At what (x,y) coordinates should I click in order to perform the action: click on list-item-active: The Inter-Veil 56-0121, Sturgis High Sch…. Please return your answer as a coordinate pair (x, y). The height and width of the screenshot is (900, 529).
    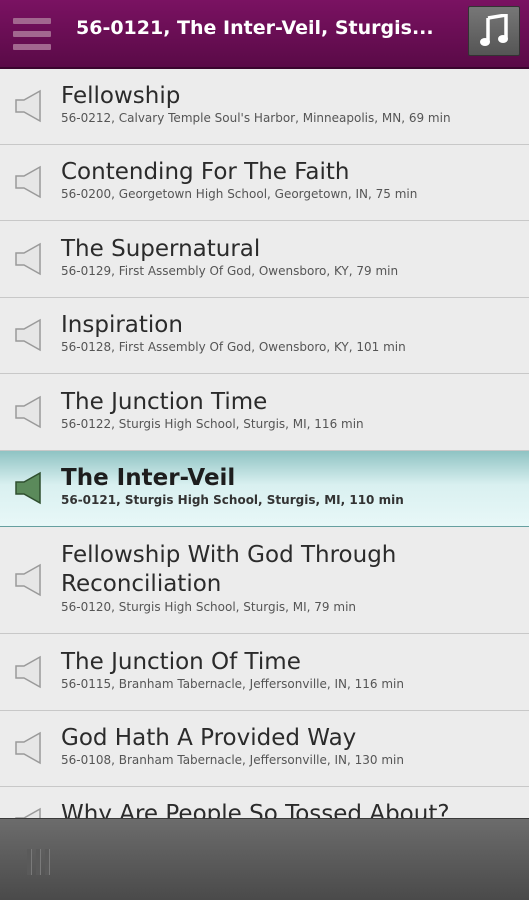
    Looking at the image, I should click on (264, 489).